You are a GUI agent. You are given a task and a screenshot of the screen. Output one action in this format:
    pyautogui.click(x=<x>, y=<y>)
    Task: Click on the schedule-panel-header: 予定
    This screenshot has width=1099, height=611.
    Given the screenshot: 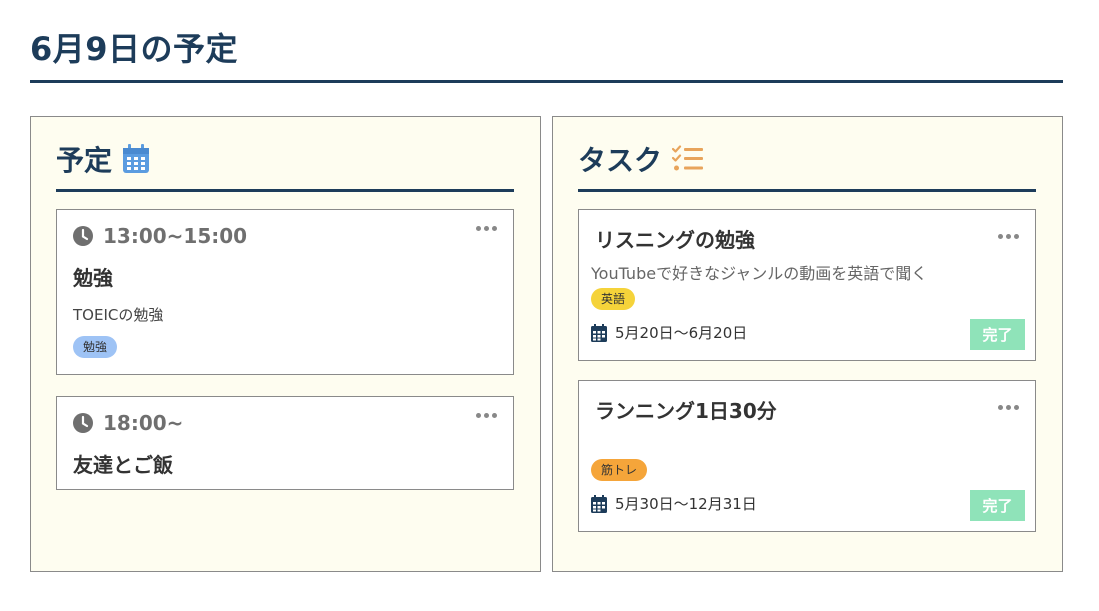 What is the action you would take?
    pyautogui.click(x=103, y=159)
    